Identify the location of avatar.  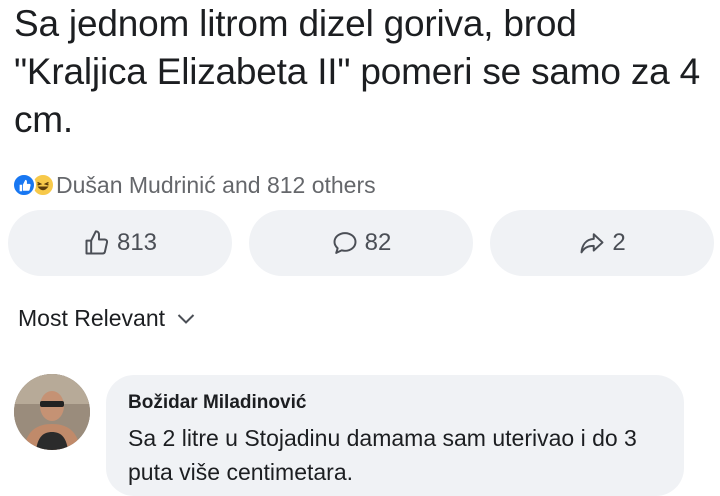
(52, 412).